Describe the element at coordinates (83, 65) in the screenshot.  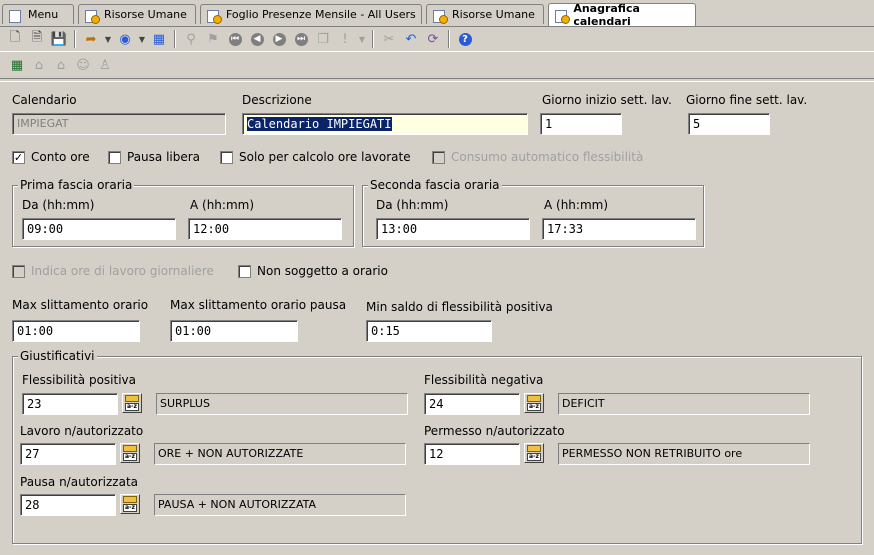
I see `users-icon: ☺` at that location.